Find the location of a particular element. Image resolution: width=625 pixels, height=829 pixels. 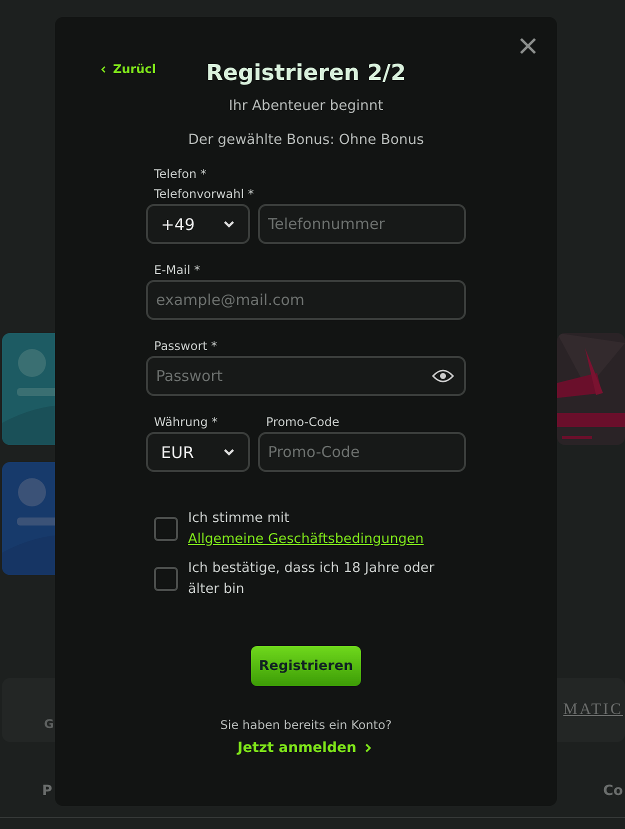

checkbox-label: Ich bestätige, dass ich 18 Jahre oder älter bin is located at coordinates (312, 579).